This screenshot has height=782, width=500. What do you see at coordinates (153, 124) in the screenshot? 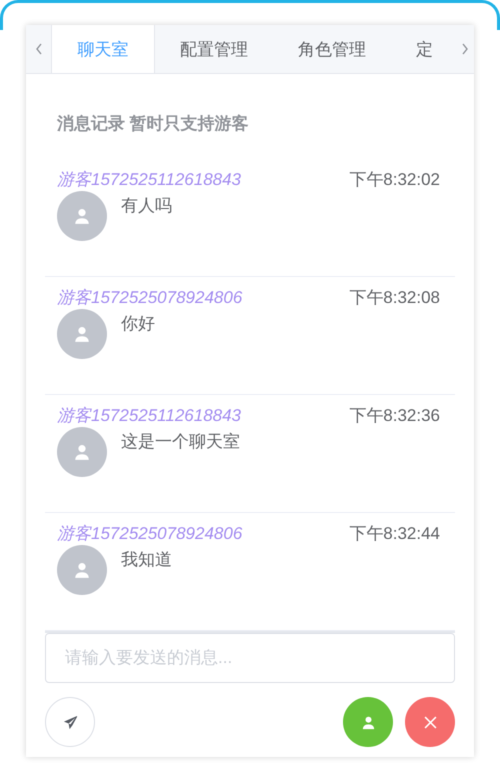
I see `section-heading: 消息记录 暂时只支持游客` at bounding box center [153, 124].